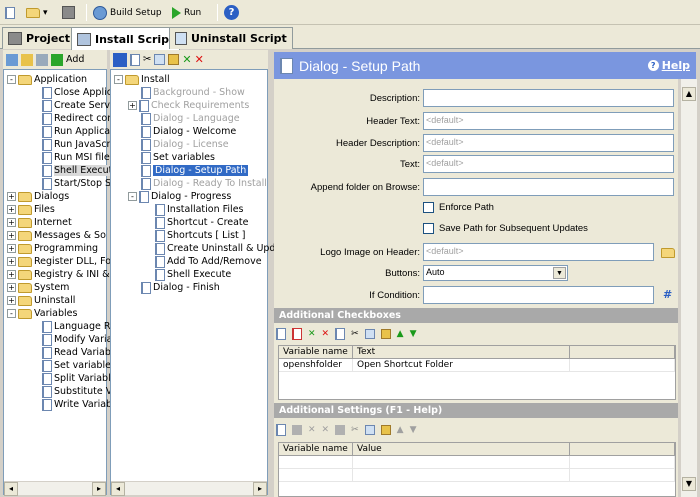 The image size is (700, 497). What do you see at coordinates (312, 334) in the screenshot?
I see `enable-row-icon: ✕` at bounding box center [312, 334].